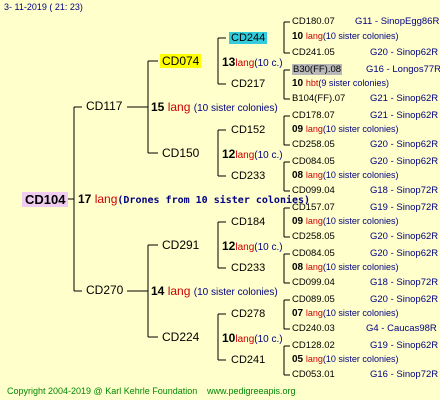 This screenshot has width=440, height=400. Describe the element at coordinates (313, 207) in the screenshot. I see `gen4-queen-9: CD157.07` at that location.